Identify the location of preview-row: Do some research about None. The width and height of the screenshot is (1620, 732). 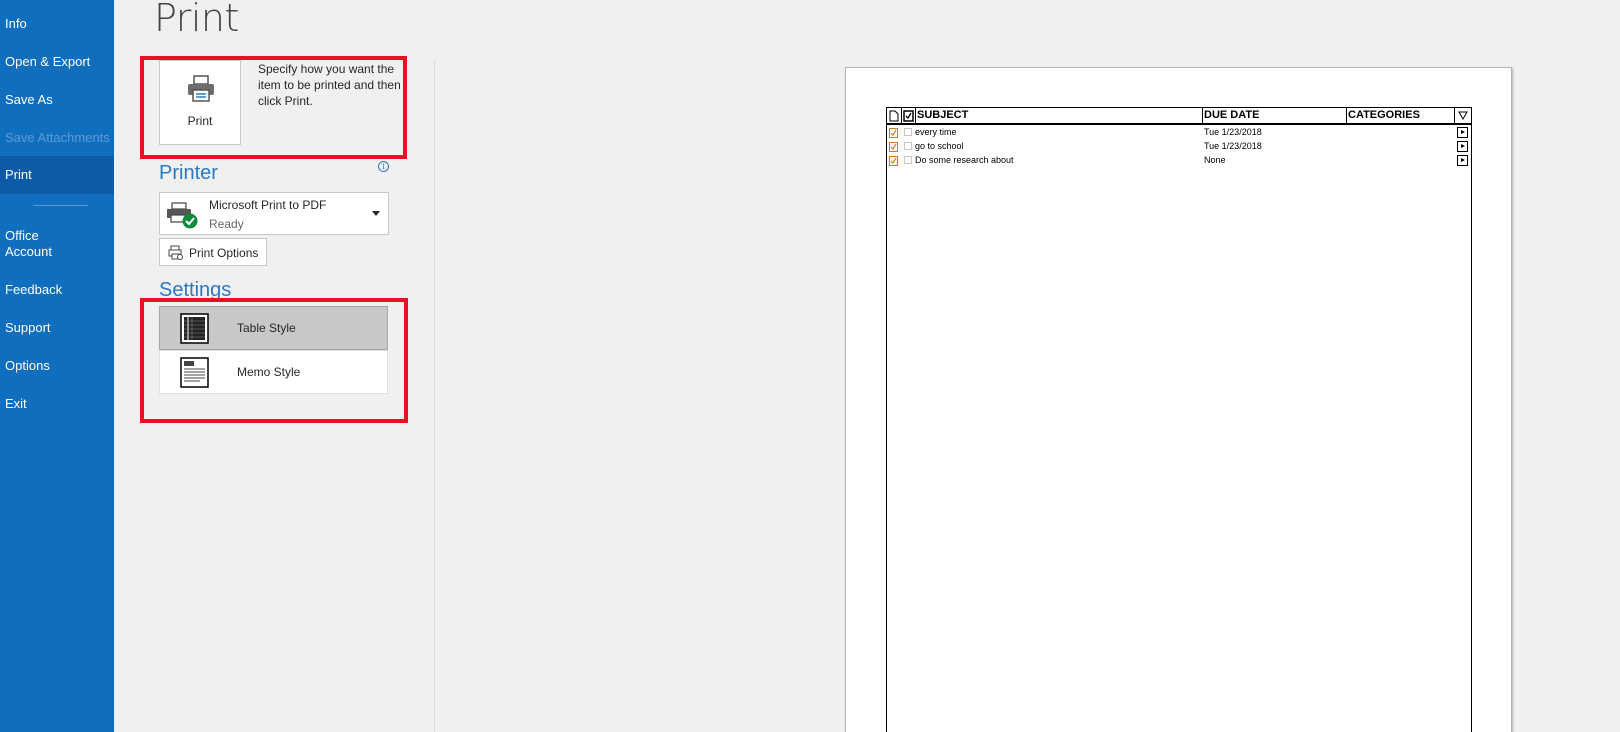
(1179, 161).